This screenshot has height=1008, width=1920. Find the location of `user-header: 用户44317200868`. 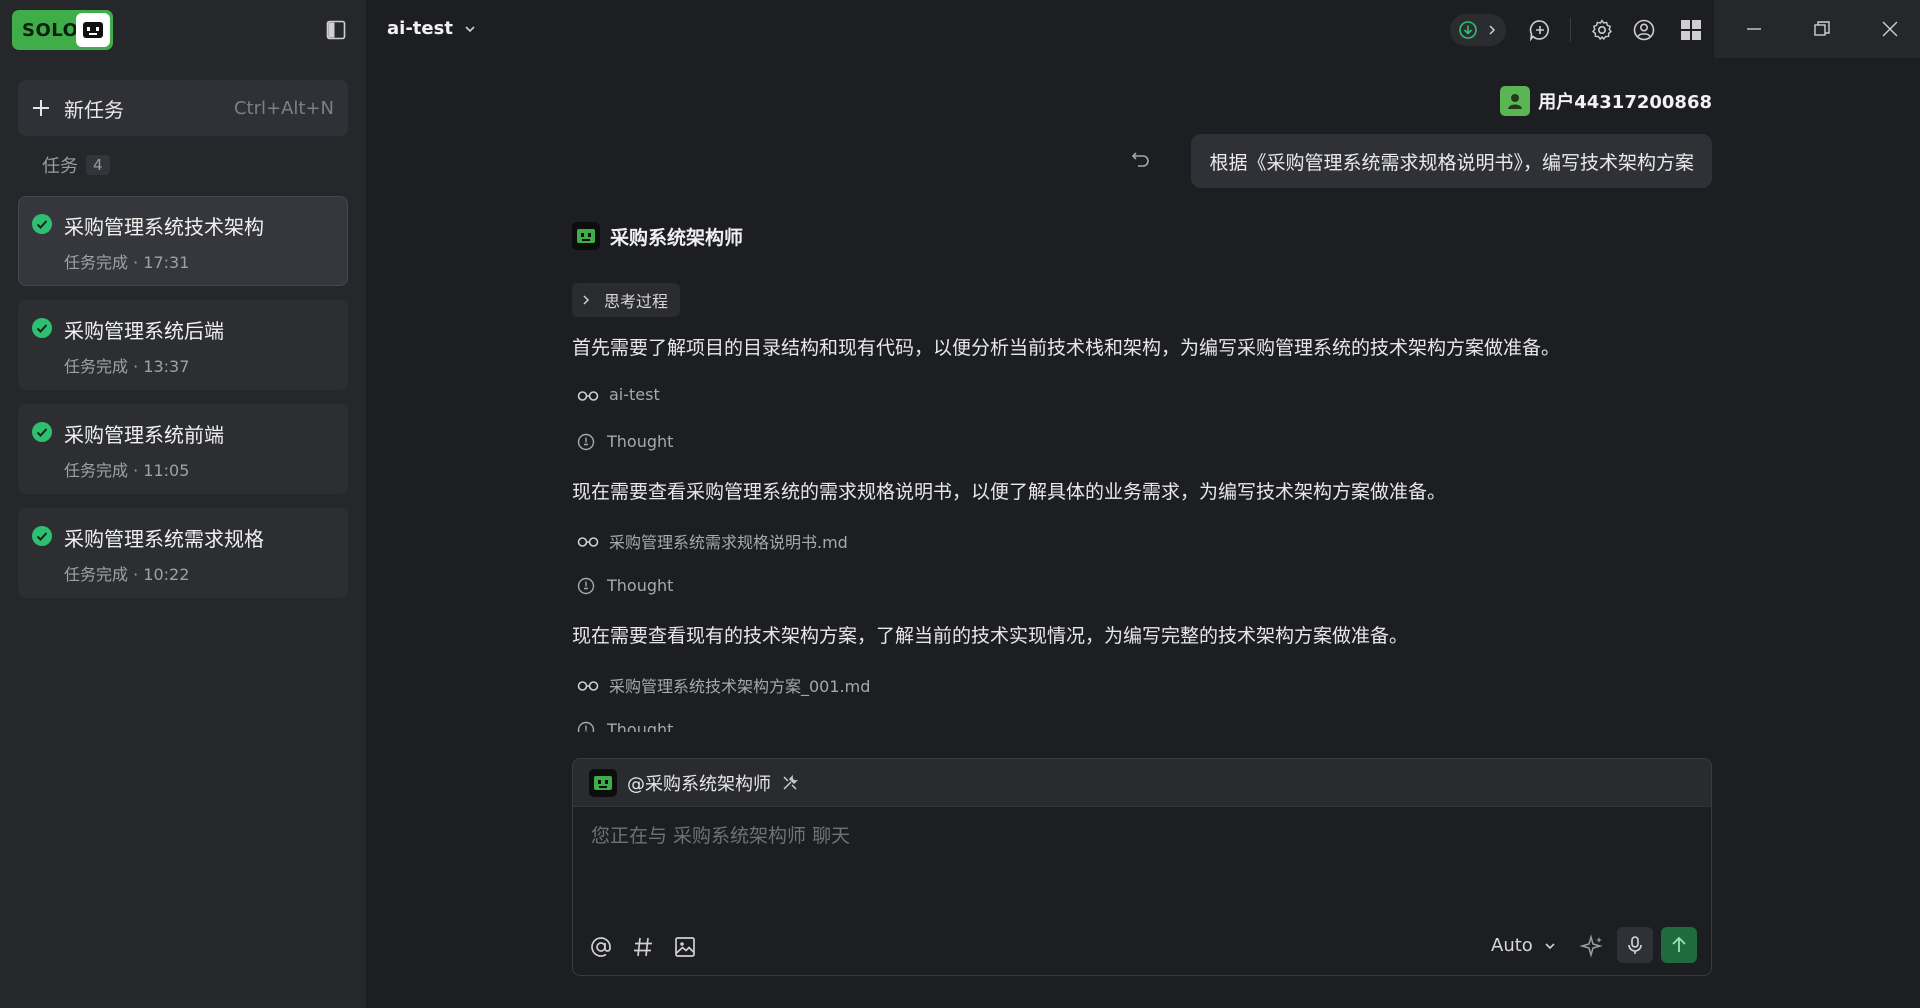

user-header: 用户44317200868 is located at coordinates (1606, 101).